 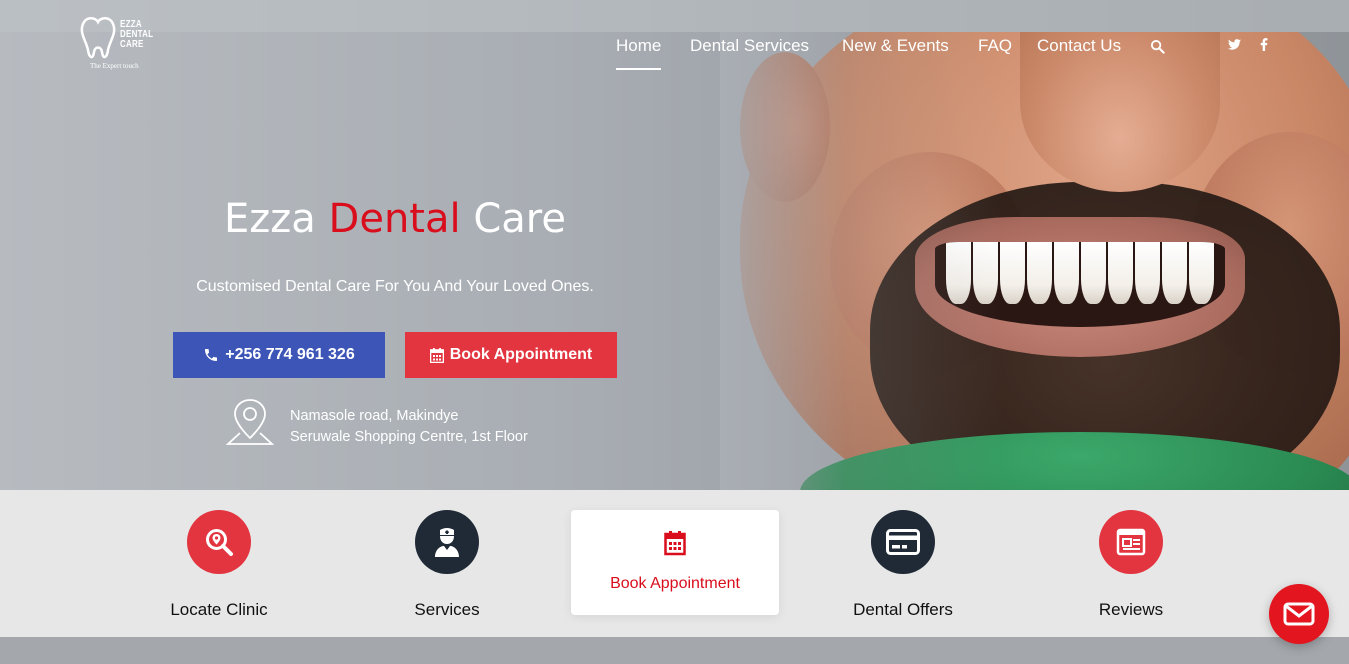 I want to click on reviews-icon, so click(x=1131, y=542).